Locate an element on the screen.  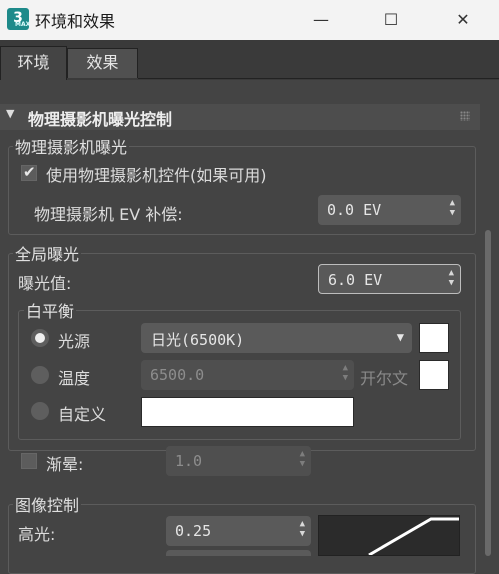
tone-curve-preview is located at coordinates (389, 536).